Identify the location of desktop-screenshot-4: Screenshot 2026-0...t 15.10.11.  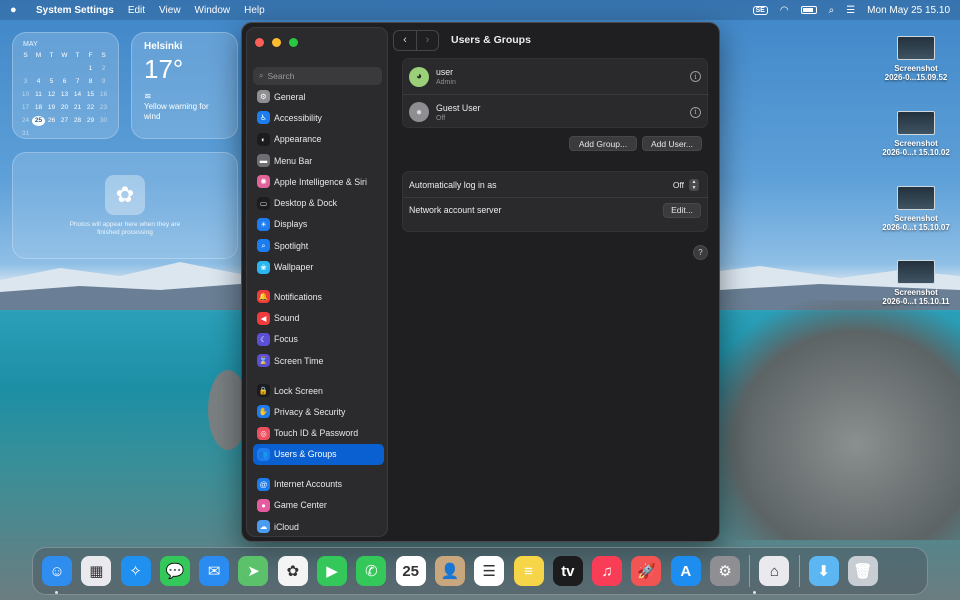
(916, 283).